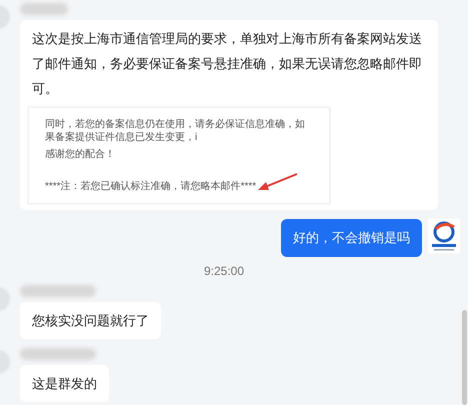 This screenshot has height=405, width=468. What do you see at coordinates (175, 131) in the screenshot?
I see `email-line: 同时，若您的备案信息仍在使用，请务必保证信息准确，如果备案提供证件信息已发生变更，i` at bounding box center [175, 131].